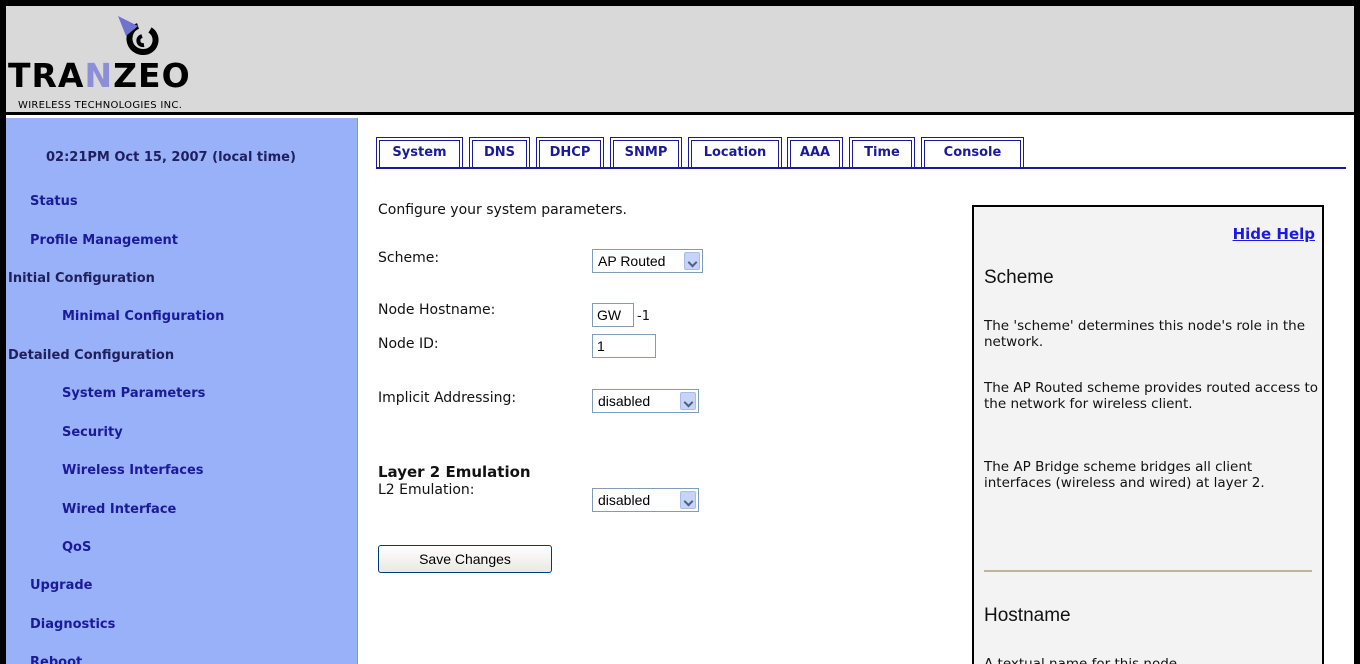  I want to click on sidebar-item-security: Security, so click(92, 432).